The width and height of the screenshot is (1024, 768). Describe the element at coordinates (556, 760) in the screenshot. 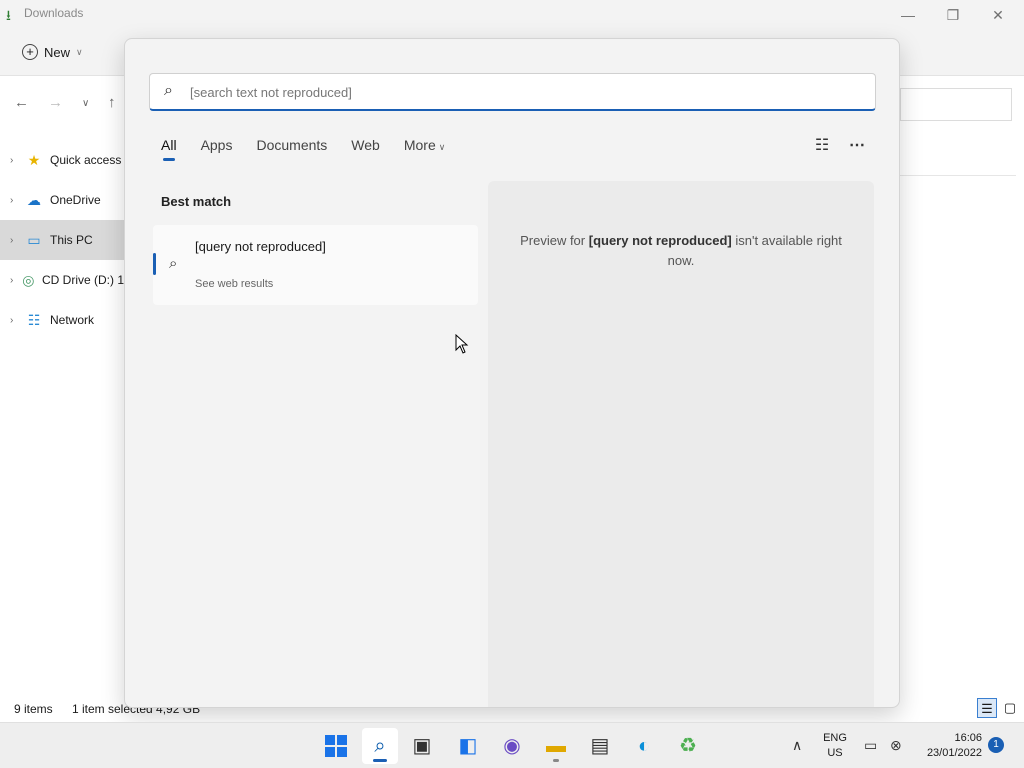

I see `running-indicator` at that location.